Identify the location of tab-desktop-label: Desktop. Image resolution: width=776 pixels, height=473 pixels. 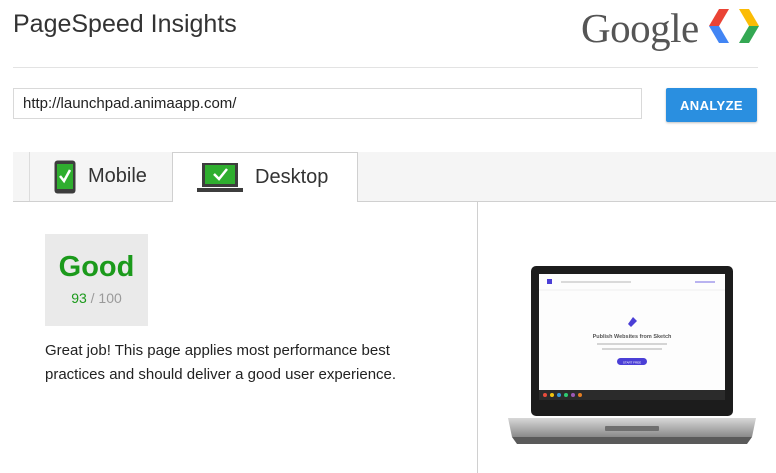
(292, 177).